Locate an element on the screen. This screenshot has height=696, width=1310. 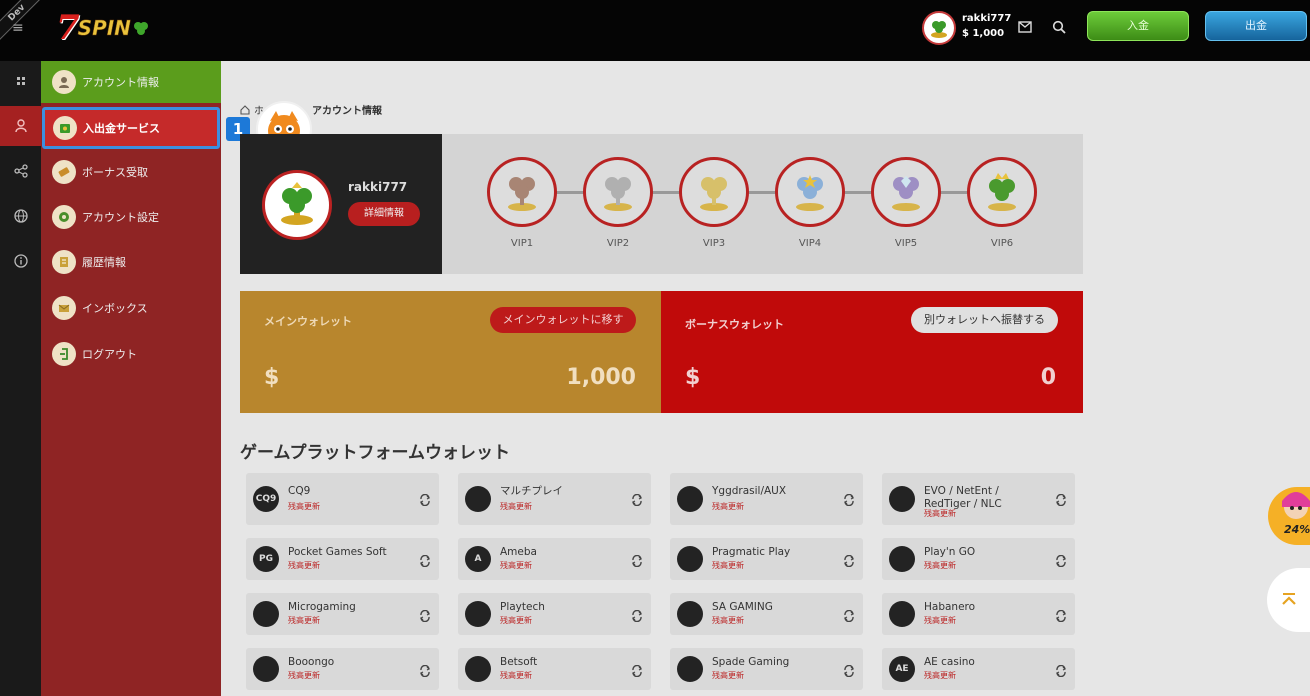
withdraw-button: 出金 is located at coordinates (1256, 26).